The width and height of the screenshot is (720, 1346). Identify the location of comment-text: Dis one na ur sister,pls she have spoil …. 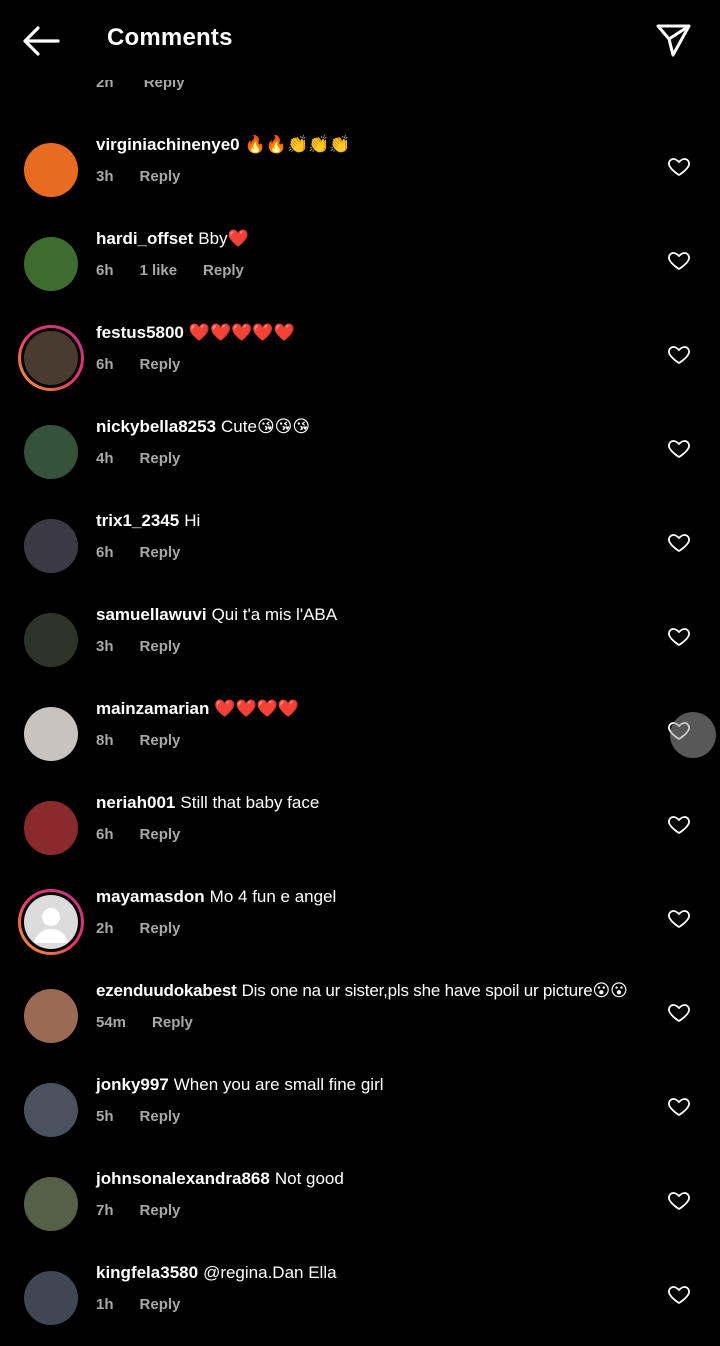
(434, 990).